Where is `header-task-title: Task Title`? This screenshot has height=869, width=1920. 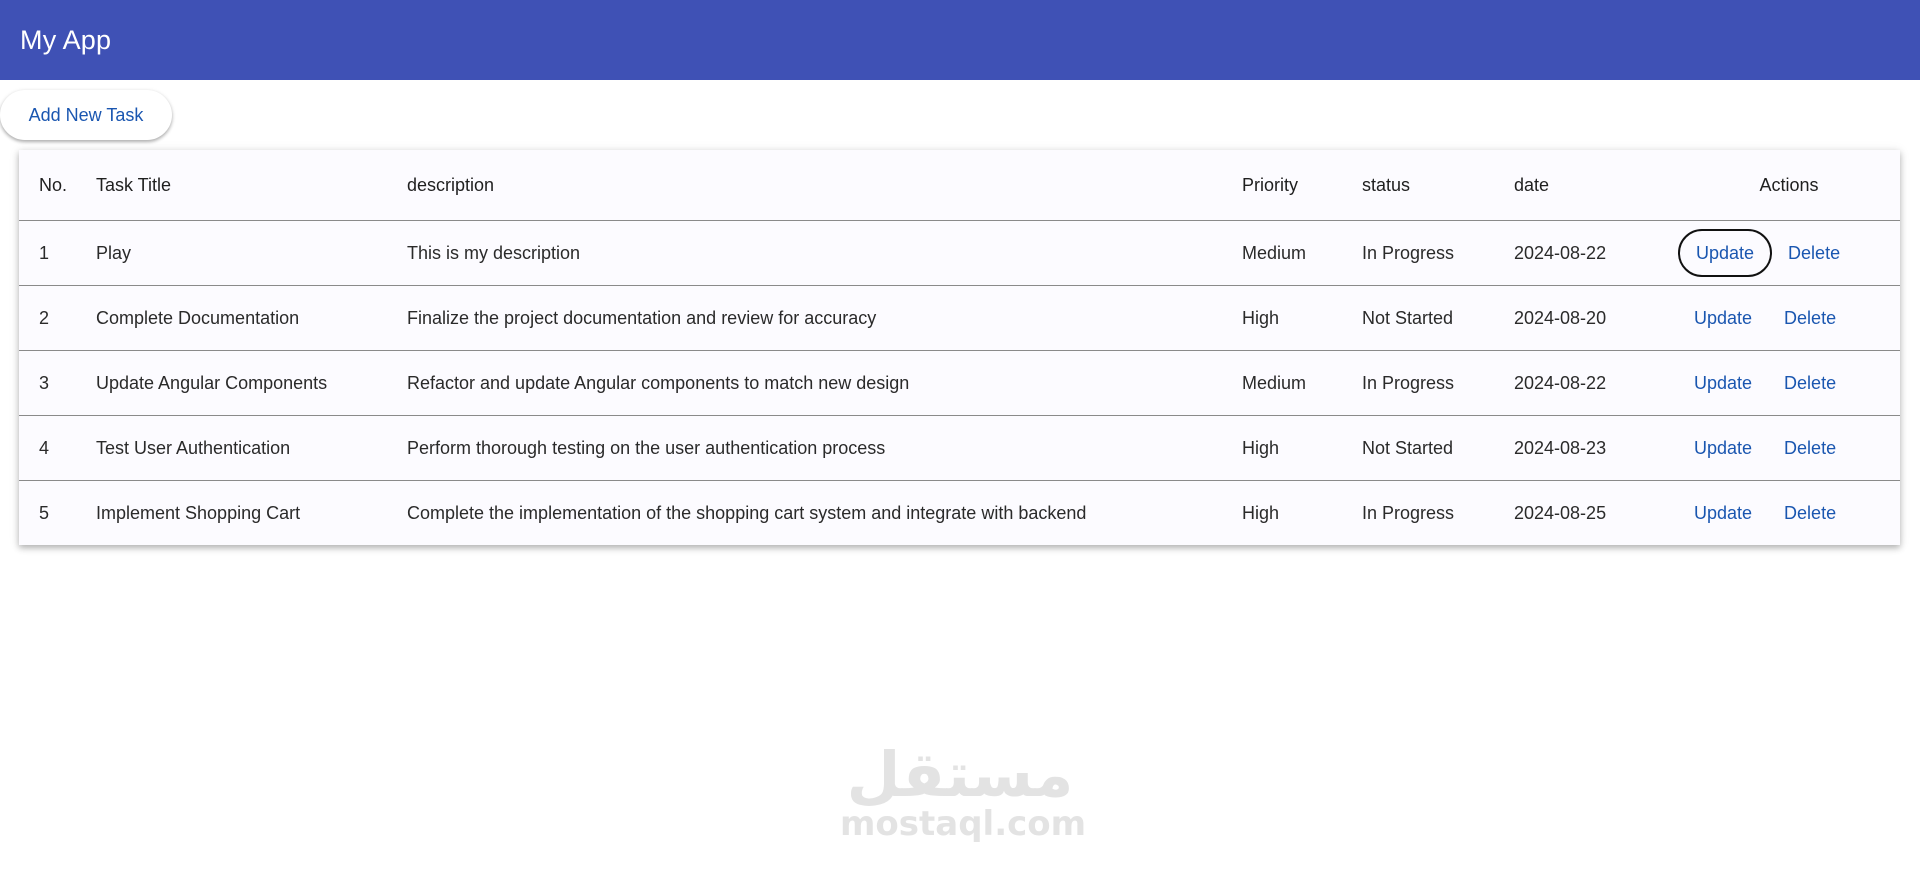 header-task-title: Task Title is located at coordinates (251, 185).